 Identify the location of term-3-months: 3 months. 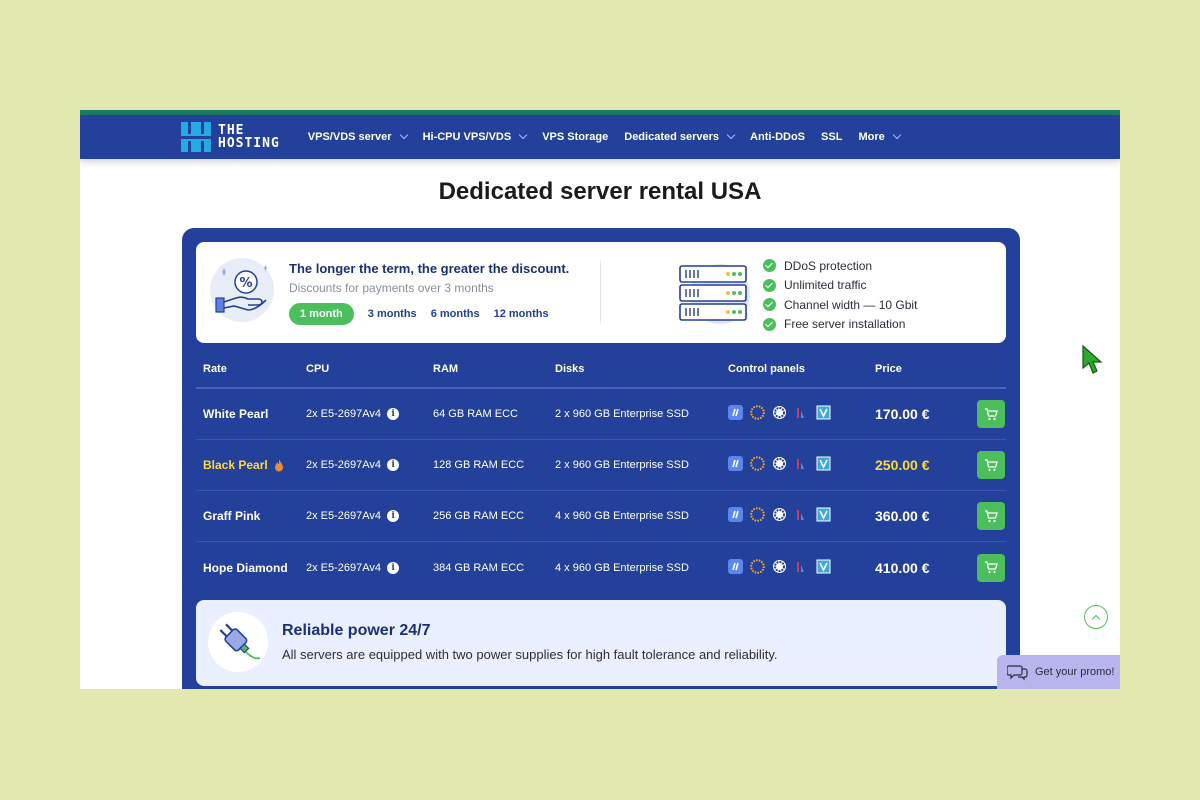
(392, 314).